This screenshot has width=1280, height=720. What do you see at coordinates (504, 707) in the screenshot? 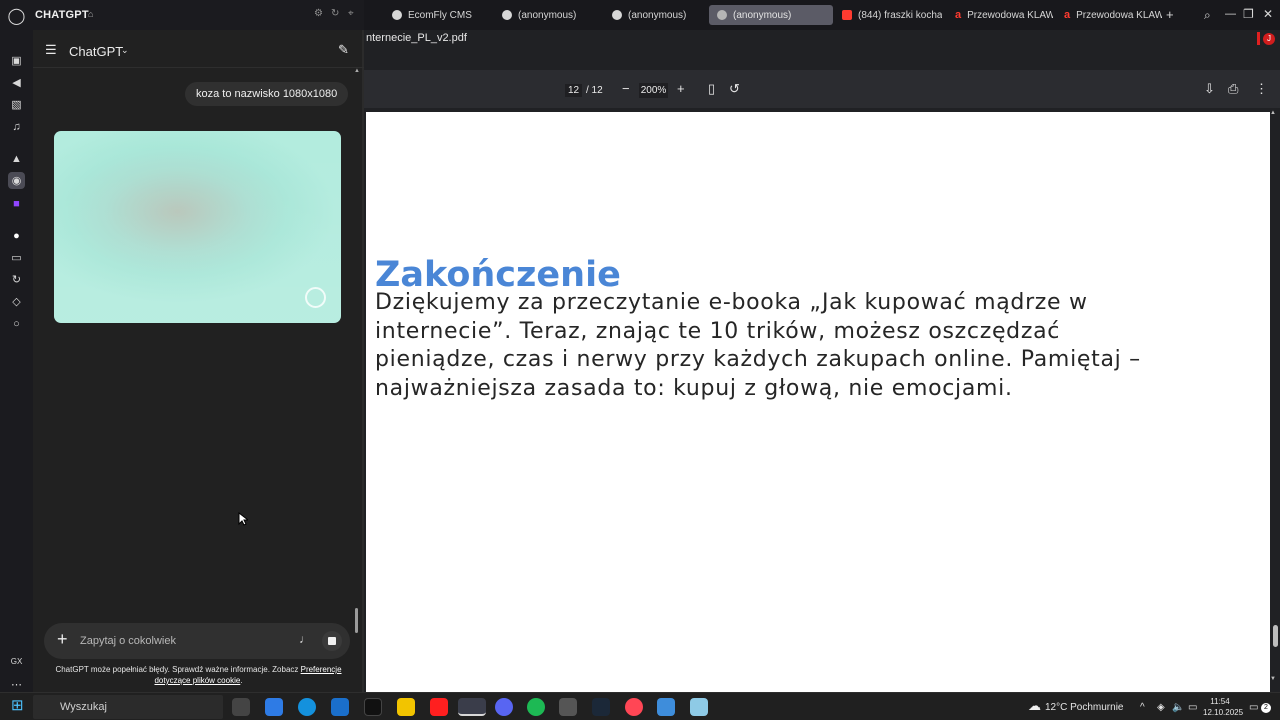
I see `discord-icon` at bounding box center [504, 707].